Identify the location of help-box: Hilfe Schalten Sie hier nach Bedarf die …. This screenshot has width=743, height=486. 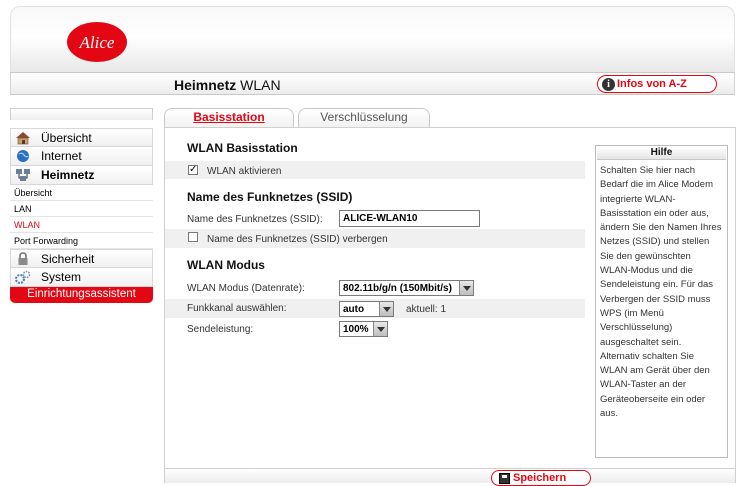
(661, 301).